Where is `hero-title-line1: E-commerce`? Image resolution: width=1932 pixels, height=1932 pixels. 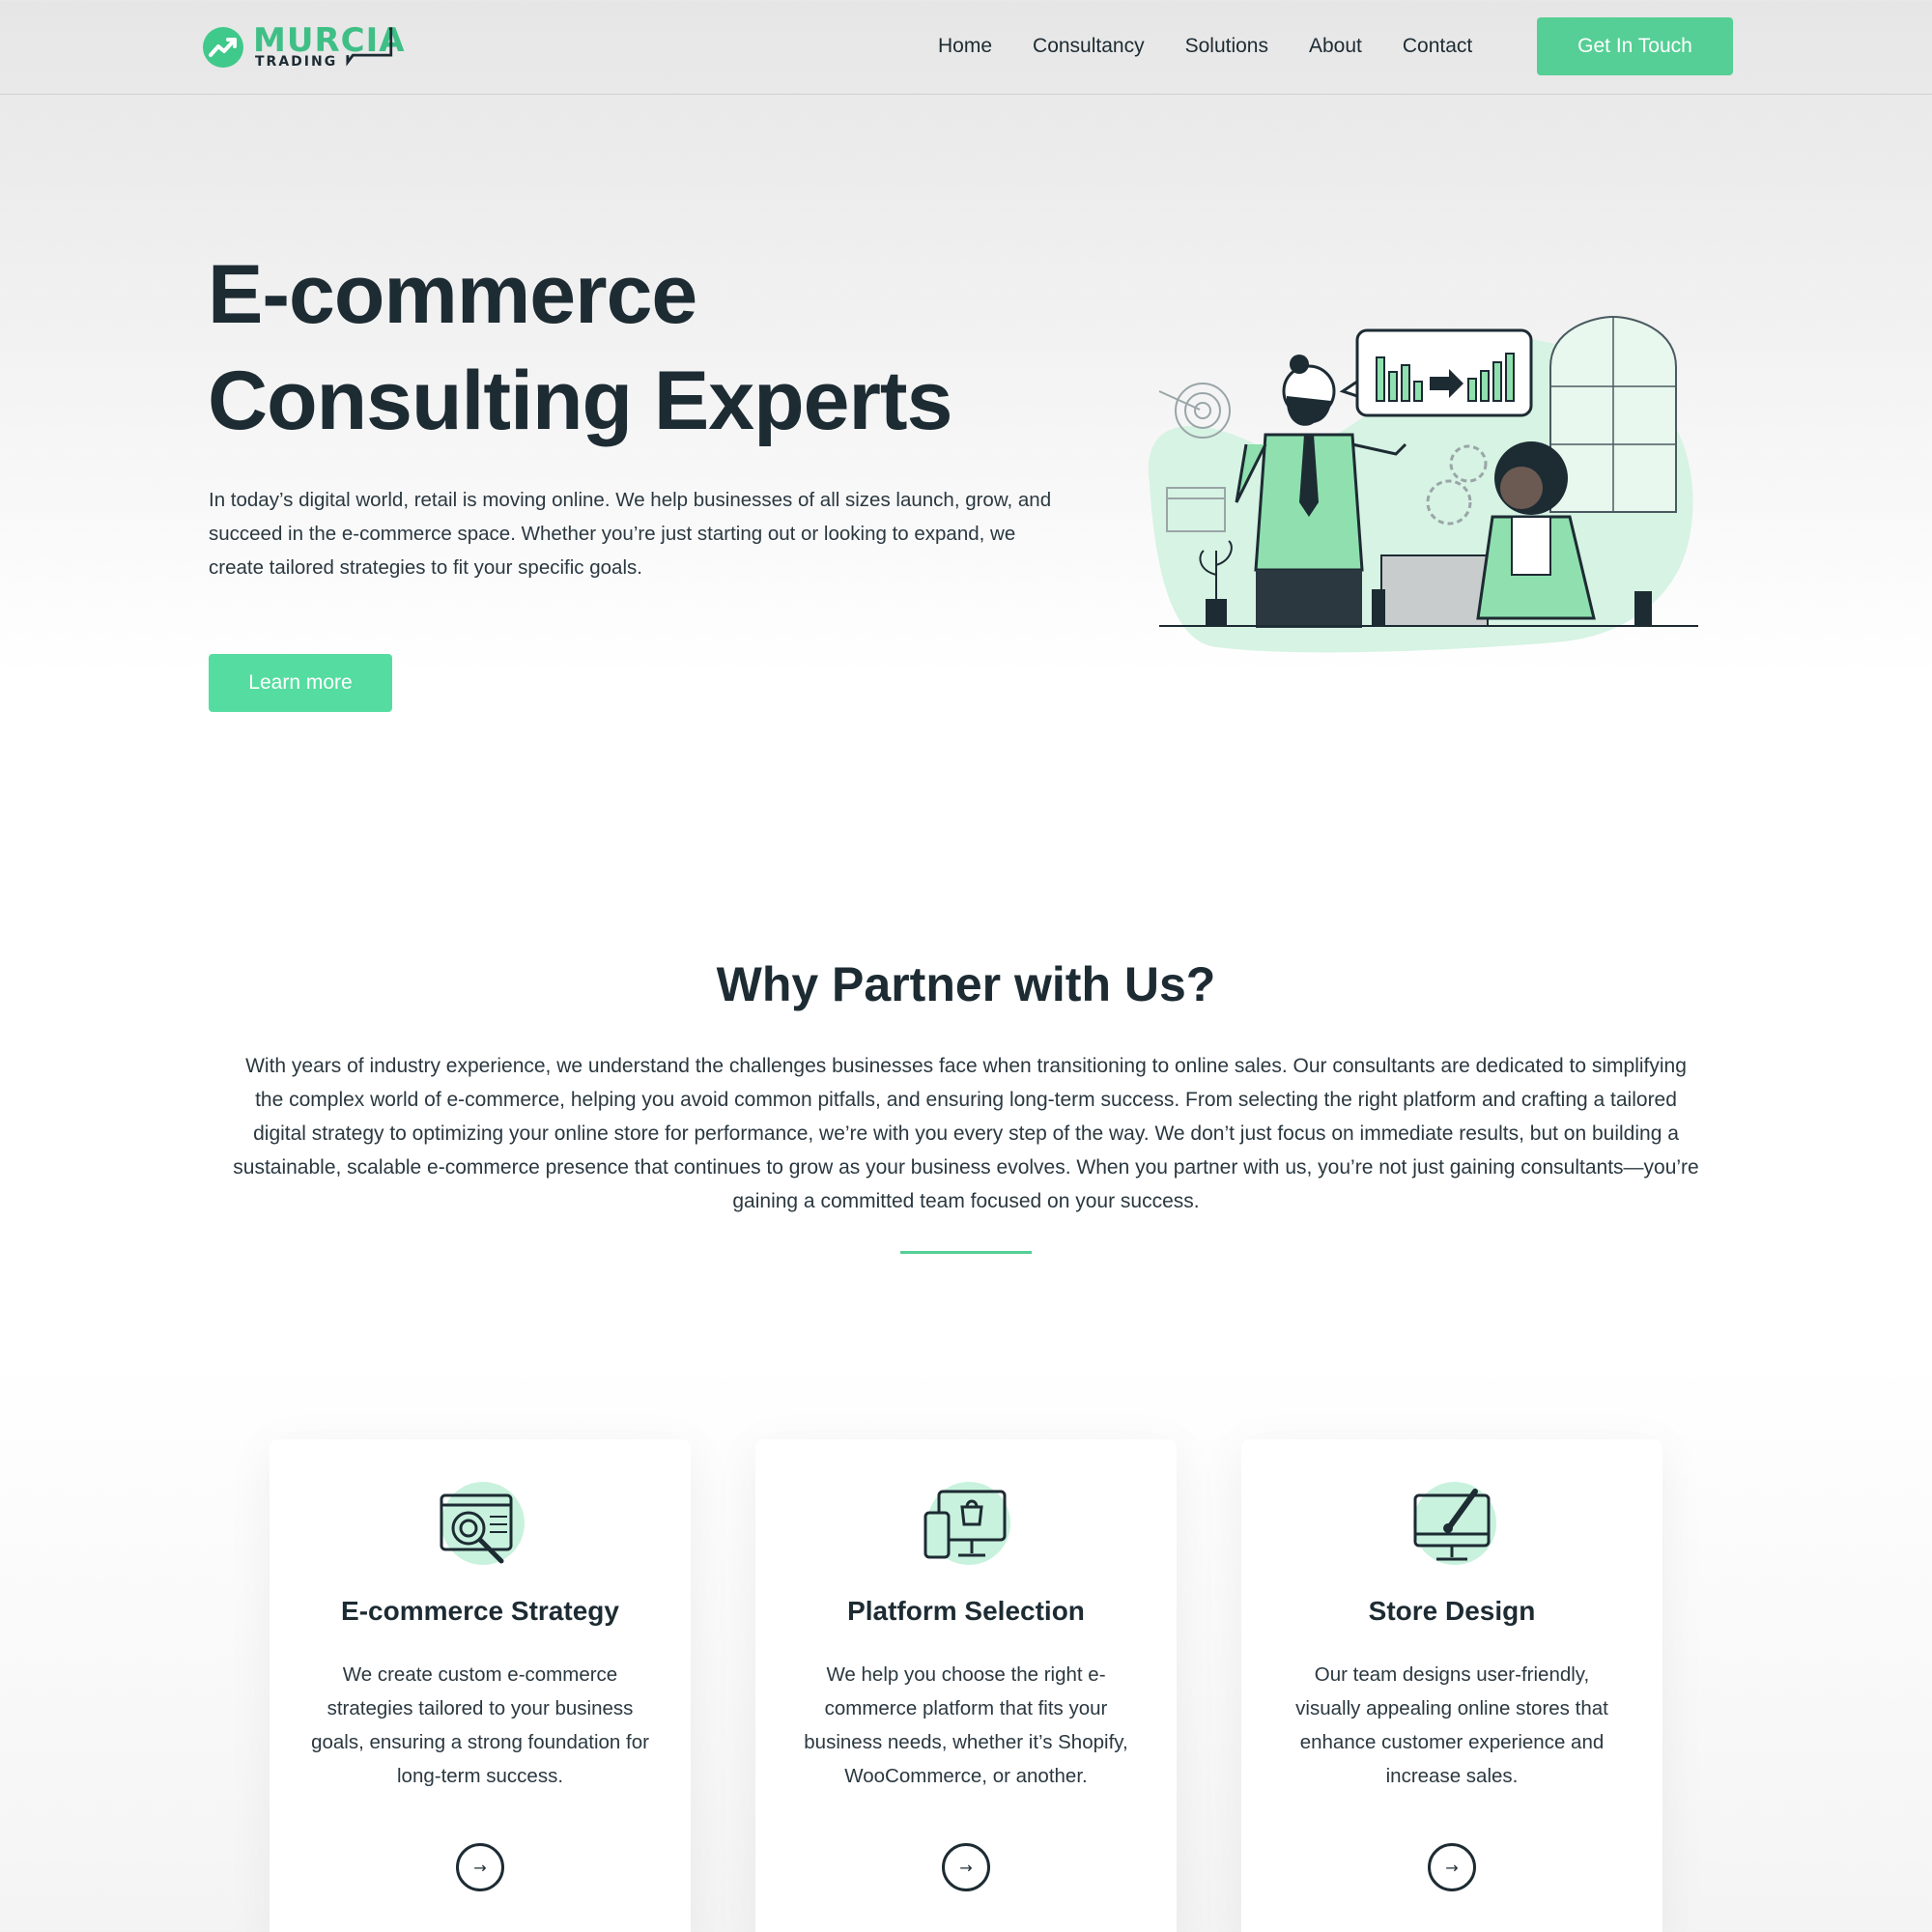 hero-title-line1: E-commerce is located at coordinates (452, 294).